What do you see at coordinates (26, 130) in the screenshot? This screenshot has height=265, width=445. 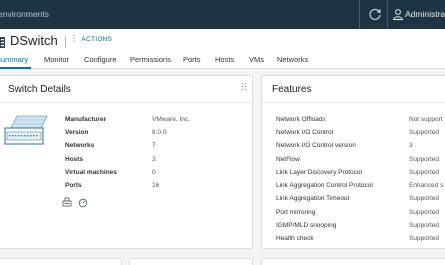 I see `switch-illustration-icon` at bounding box center [26, 130].